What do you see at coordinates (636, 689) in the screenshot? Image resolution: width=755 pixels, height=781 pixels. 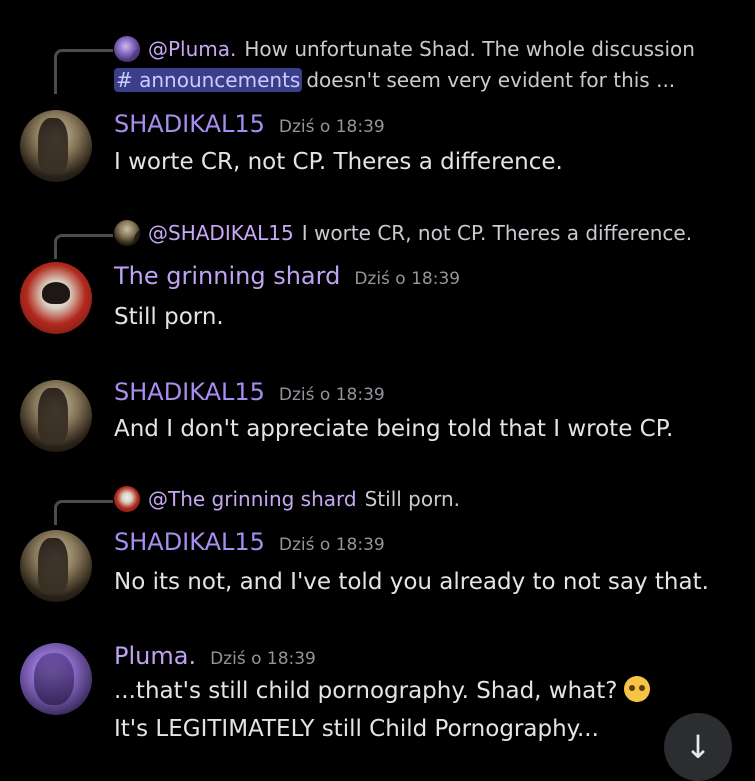 I see `loudly-crying-face-emoji` at bounding box center [636, 689].